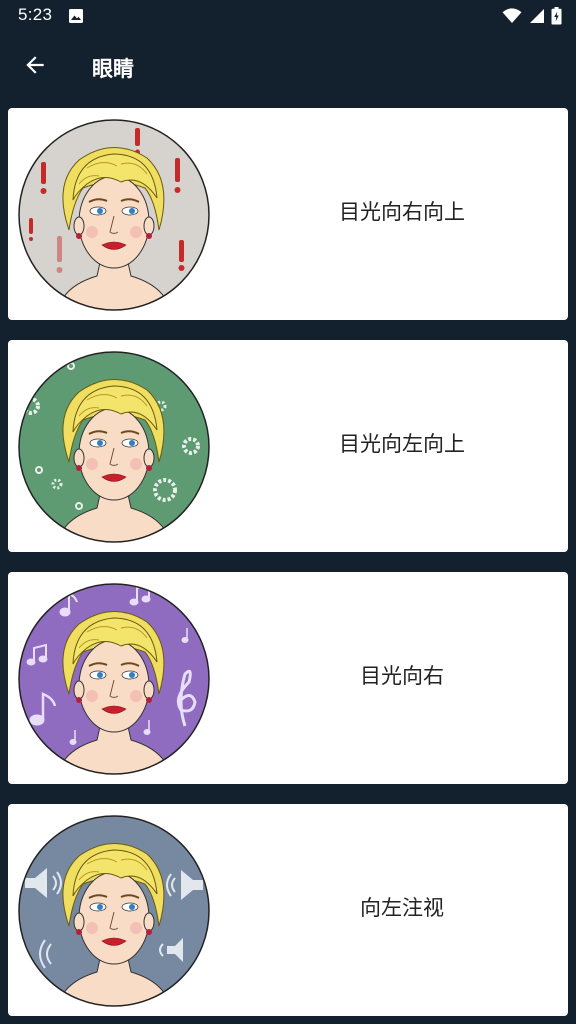 This screenshot has width=576, height=1024. Describe the element at coordinates (556, 18) in the screenshot. I see `battery-icon` at that location.